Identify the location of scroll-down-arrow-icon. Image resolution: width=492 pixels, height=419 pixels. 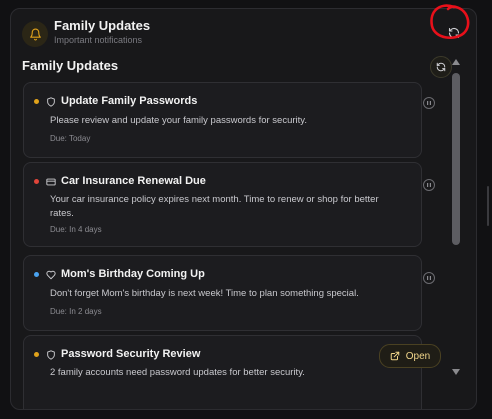
(456, 372).